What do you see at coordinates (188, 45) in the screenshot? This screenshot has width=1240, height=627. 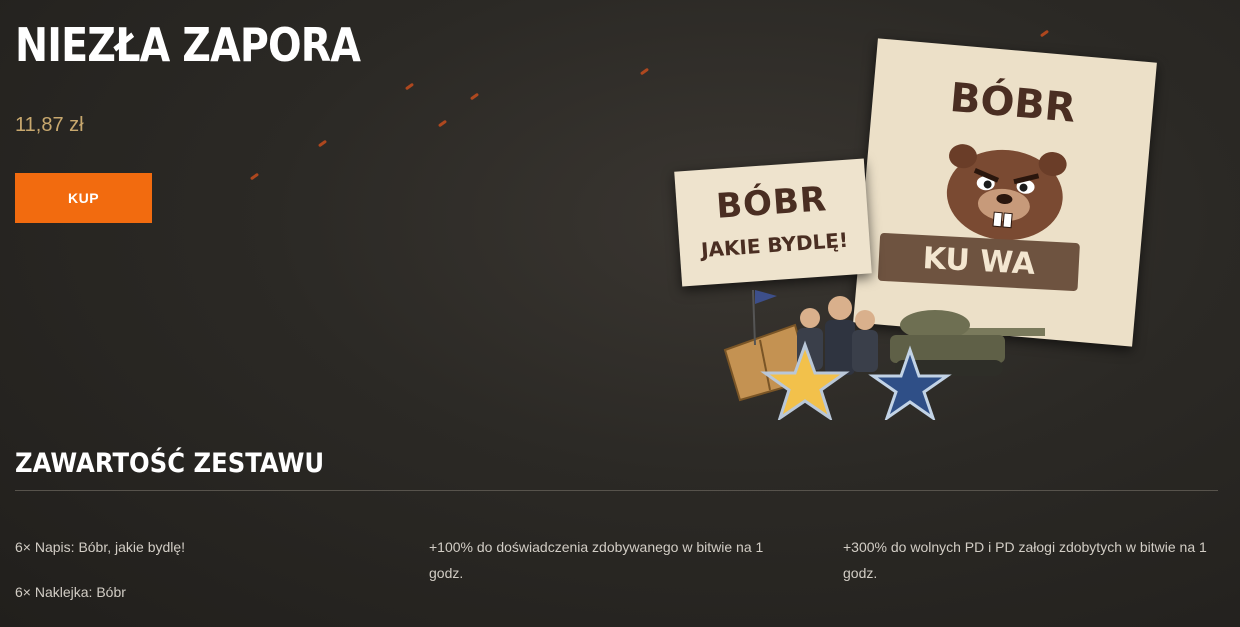 I see `product-title: NIEZŁA ZAPORA` at bounding box center [188, 45].